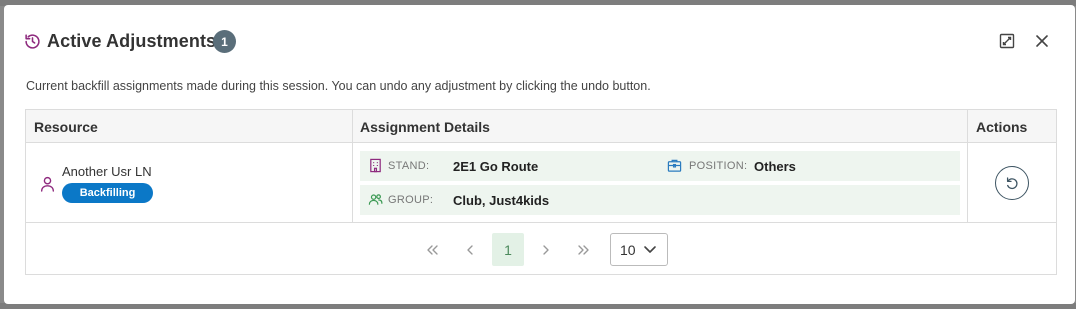 This screenshot has width=1076, height=309. Describe the element at coordinates (1002, 126) in the screenshot. I see `column-header-actions: Actions` at that location.